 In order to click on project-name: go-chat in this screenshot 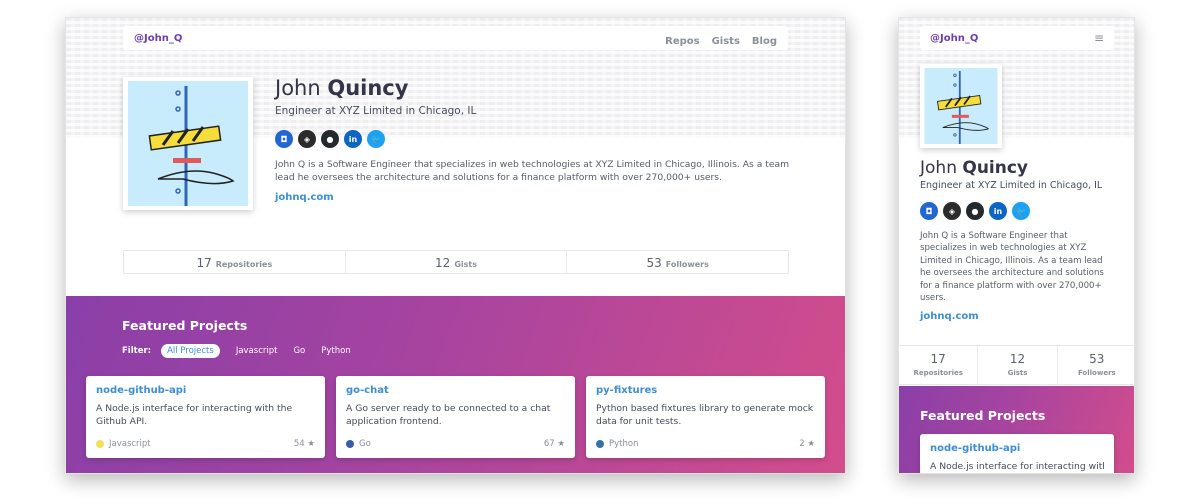, I will do `click(367, 390)`.